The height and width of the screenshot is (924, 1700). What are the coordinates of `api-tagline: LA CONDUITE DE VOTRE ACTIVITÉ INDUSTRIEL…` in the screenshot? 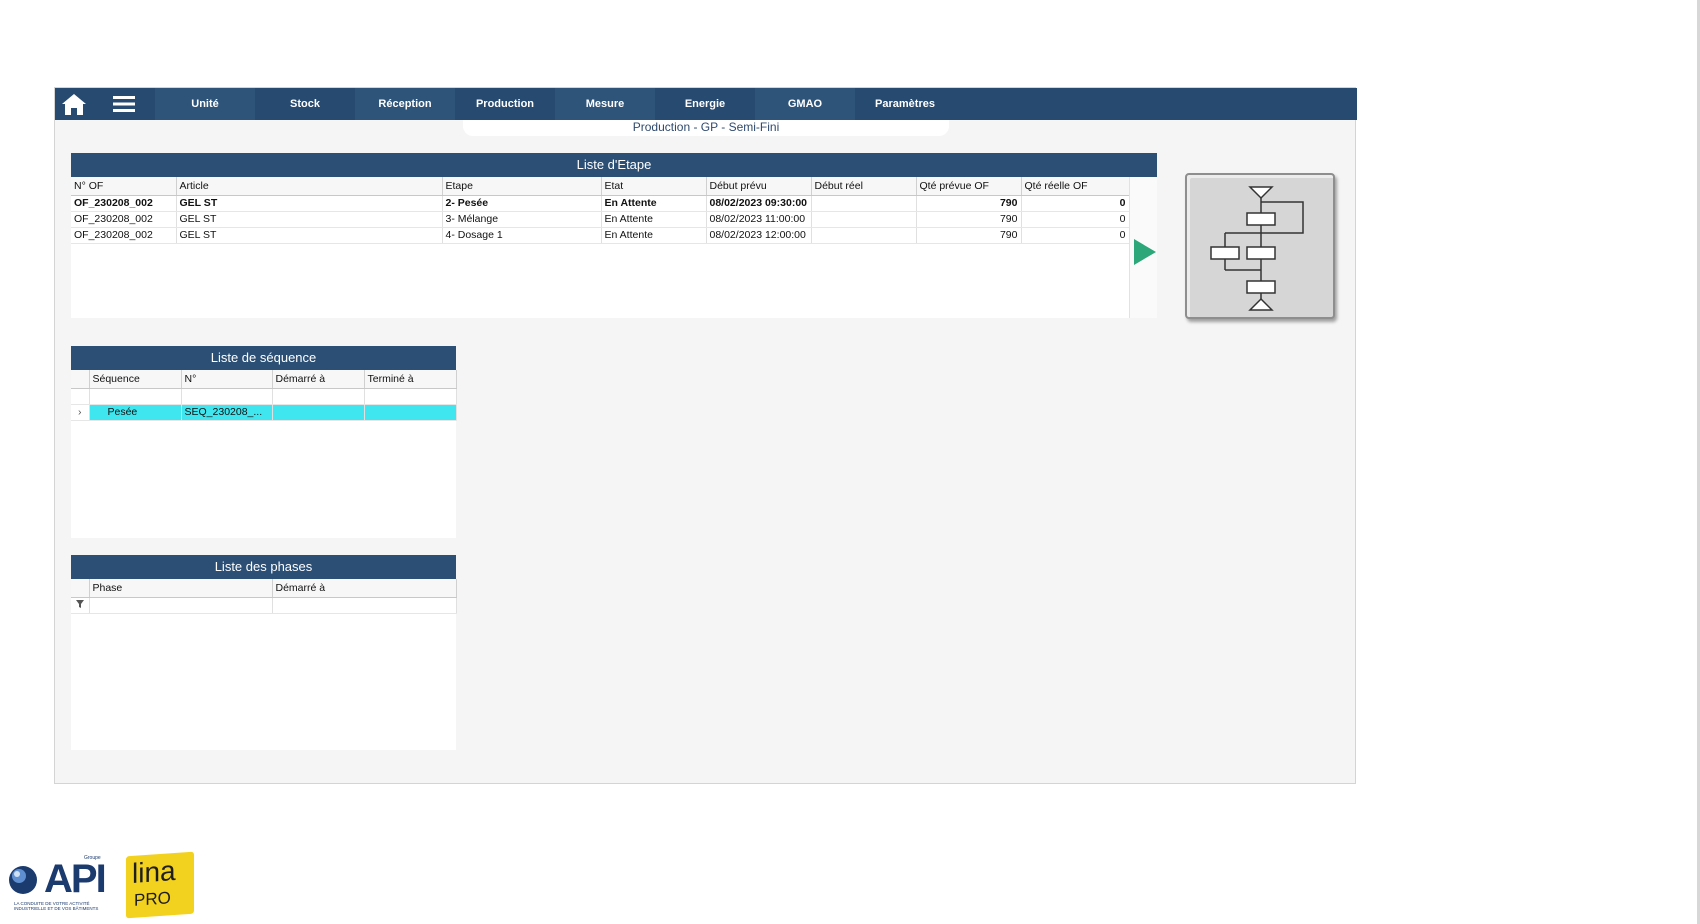 It's located at (56, 906).